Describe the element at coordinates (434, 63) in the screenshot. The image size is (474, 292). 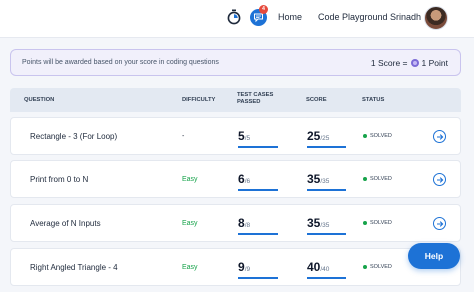
I see `point-label: 1 Point` at that location.